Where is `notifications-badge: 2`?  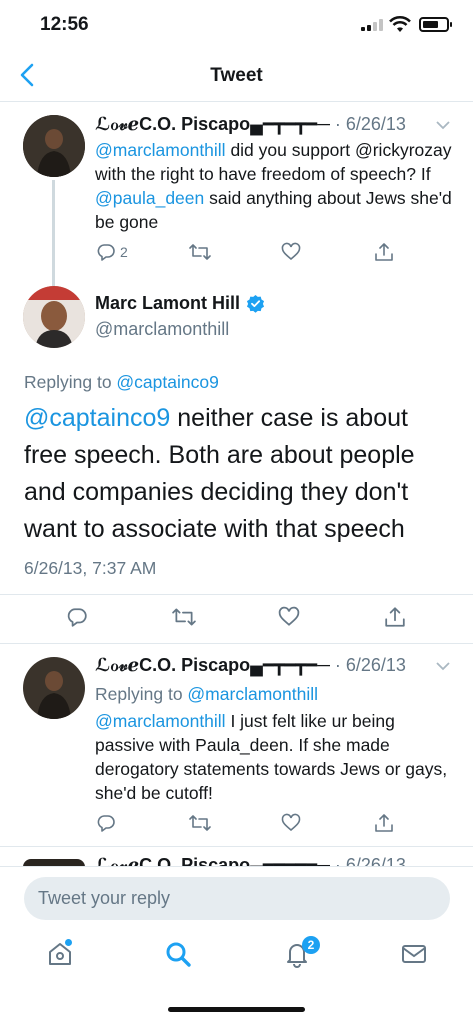
notifications-badge: 2 is located at coordinates (311, 945).